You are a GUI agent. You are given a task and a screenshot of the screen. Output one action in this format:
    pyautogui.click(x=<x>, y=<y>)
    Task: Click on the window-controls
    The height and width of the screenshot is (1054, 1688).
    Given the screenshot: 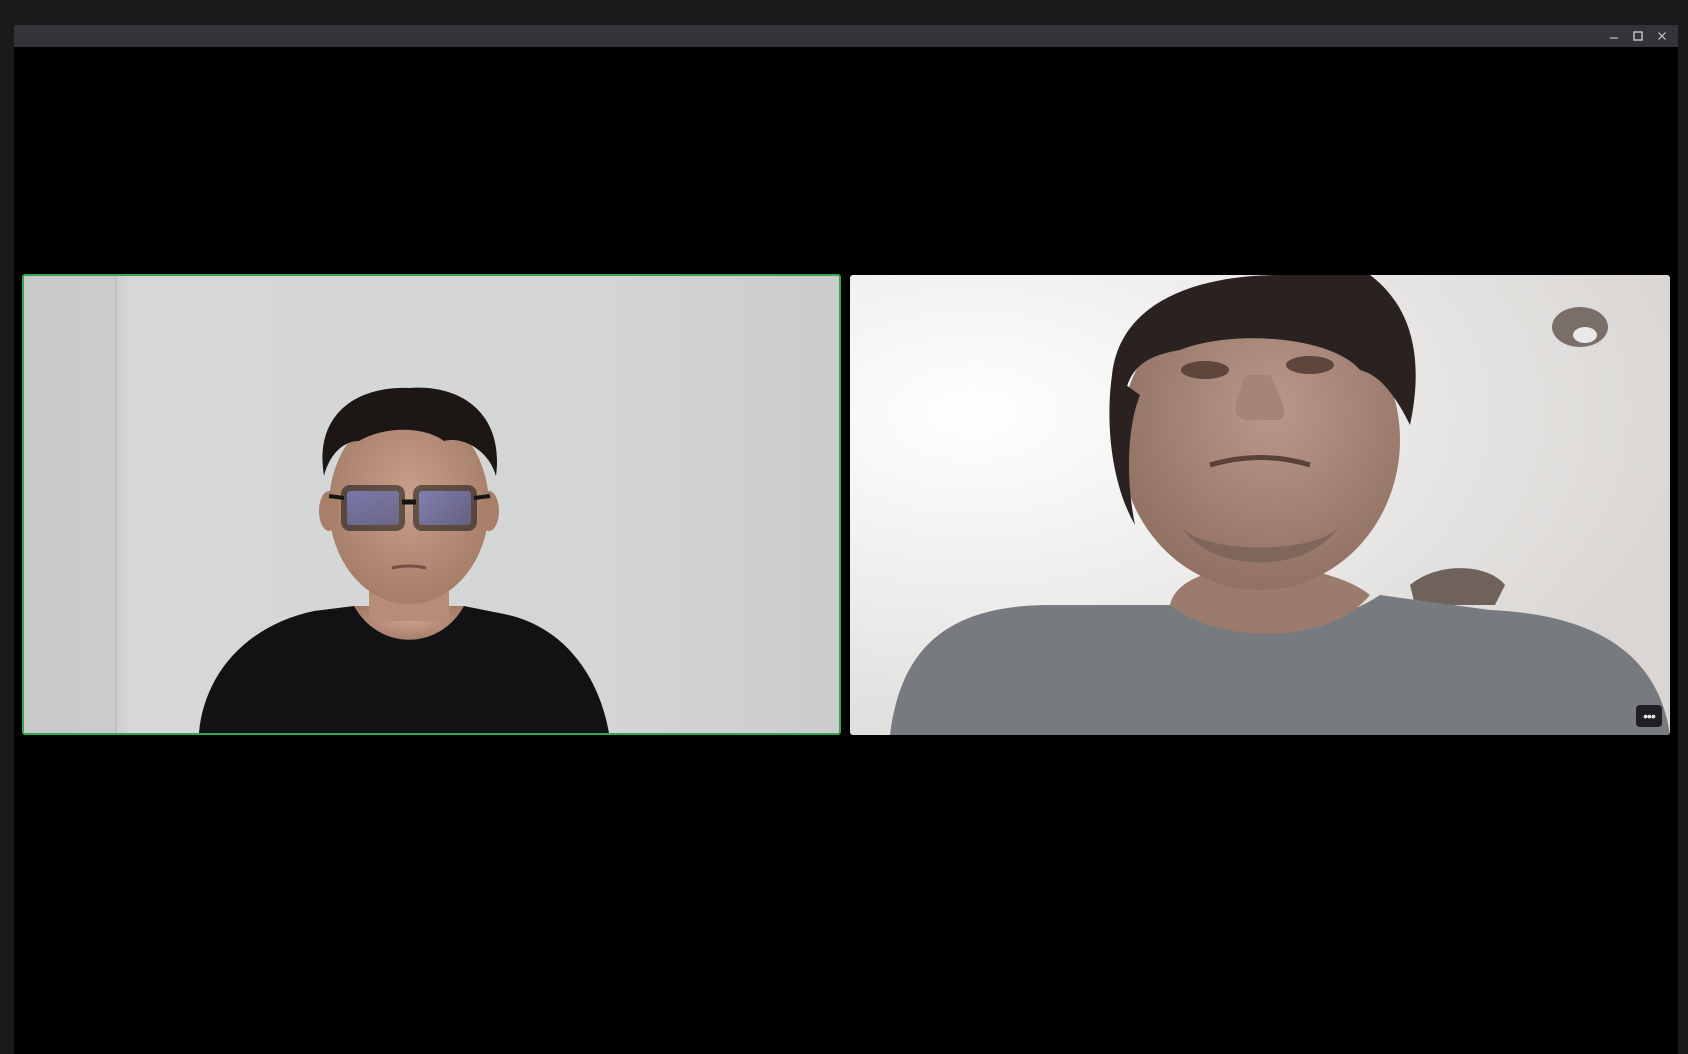 What is the action you would take?
    pyautogui.click(x=1638, y=36)
    